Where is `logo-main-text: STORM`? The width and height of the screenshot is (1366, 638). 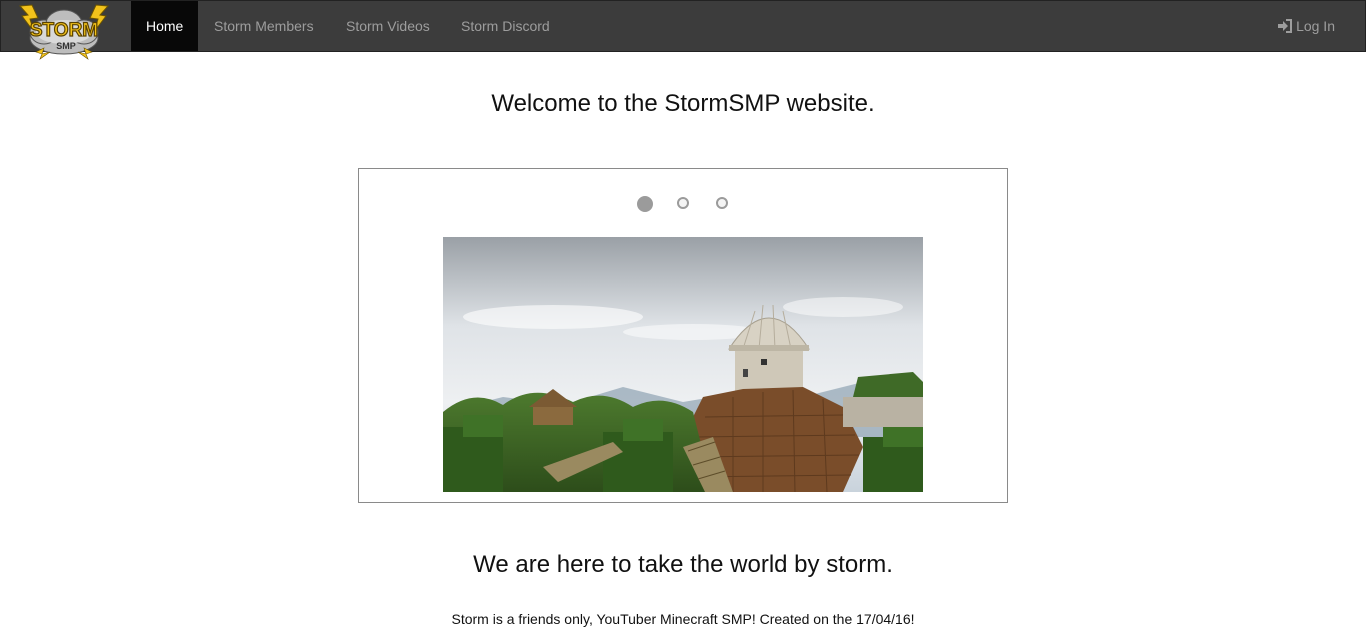 logo-main-text: STORM is located at coordinates (64, 30).